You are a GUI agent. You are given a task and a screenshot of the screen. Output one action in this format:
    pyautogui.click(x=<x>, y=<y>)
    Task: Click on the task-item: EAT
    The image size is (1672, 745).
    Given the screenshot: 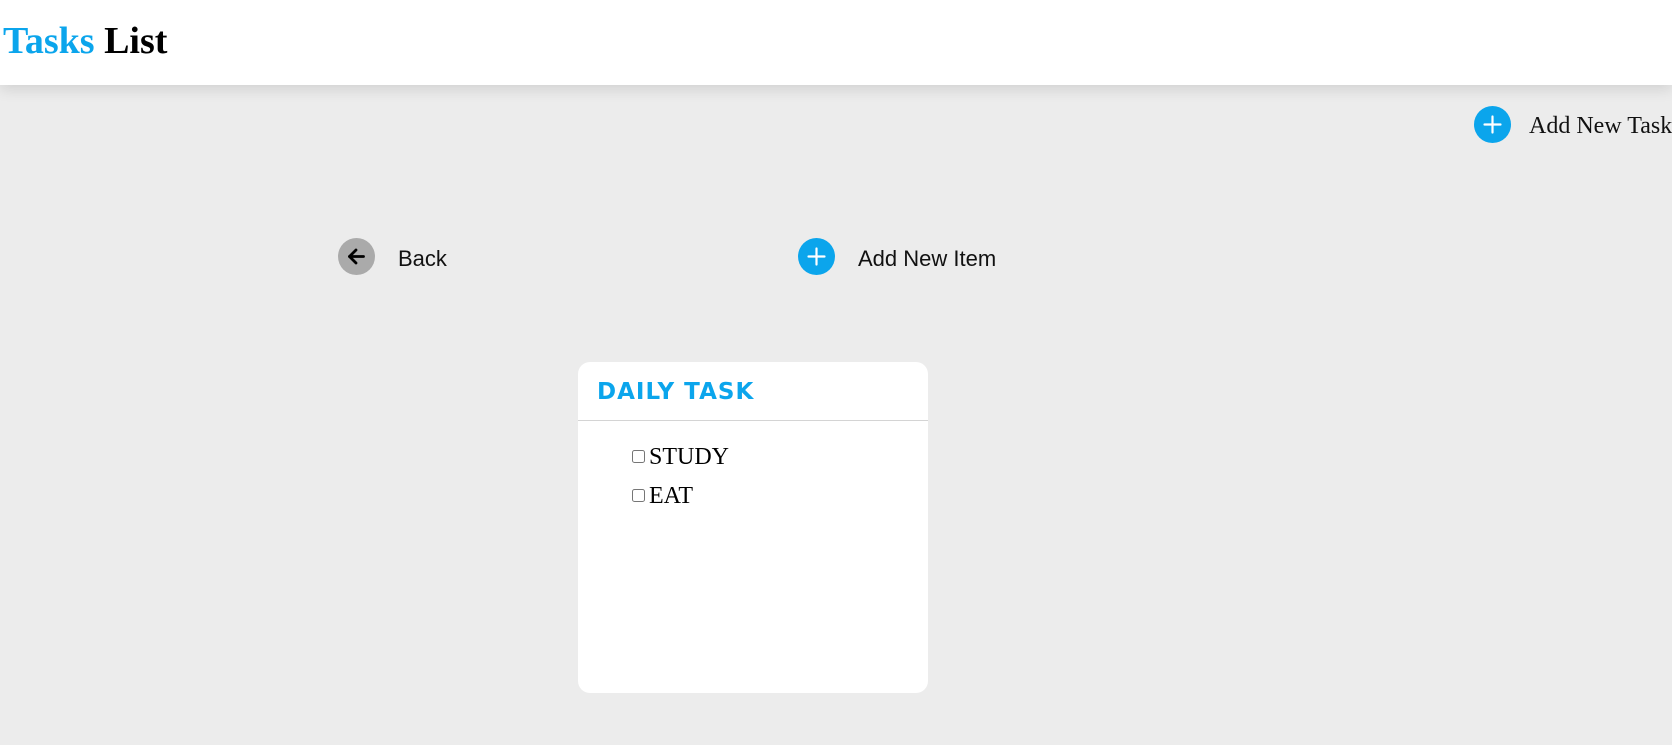 What is the action you would take?
    pyautogui.click(x=680, y=495)
    